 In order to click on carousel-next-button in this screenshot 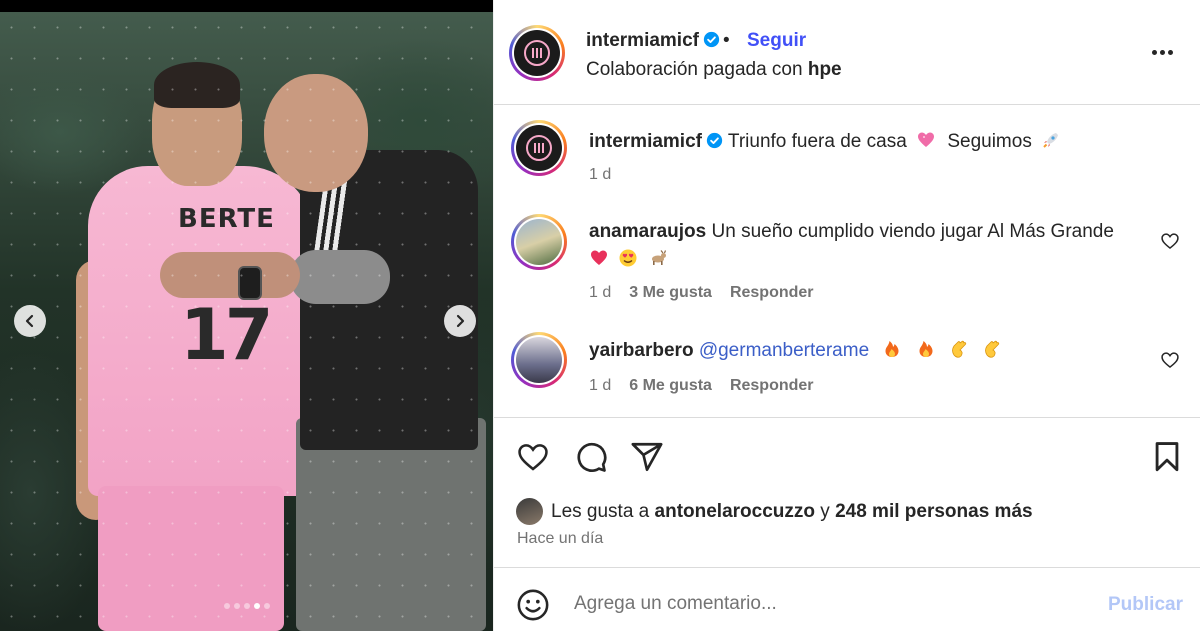, I will do `click(460, 321)`.